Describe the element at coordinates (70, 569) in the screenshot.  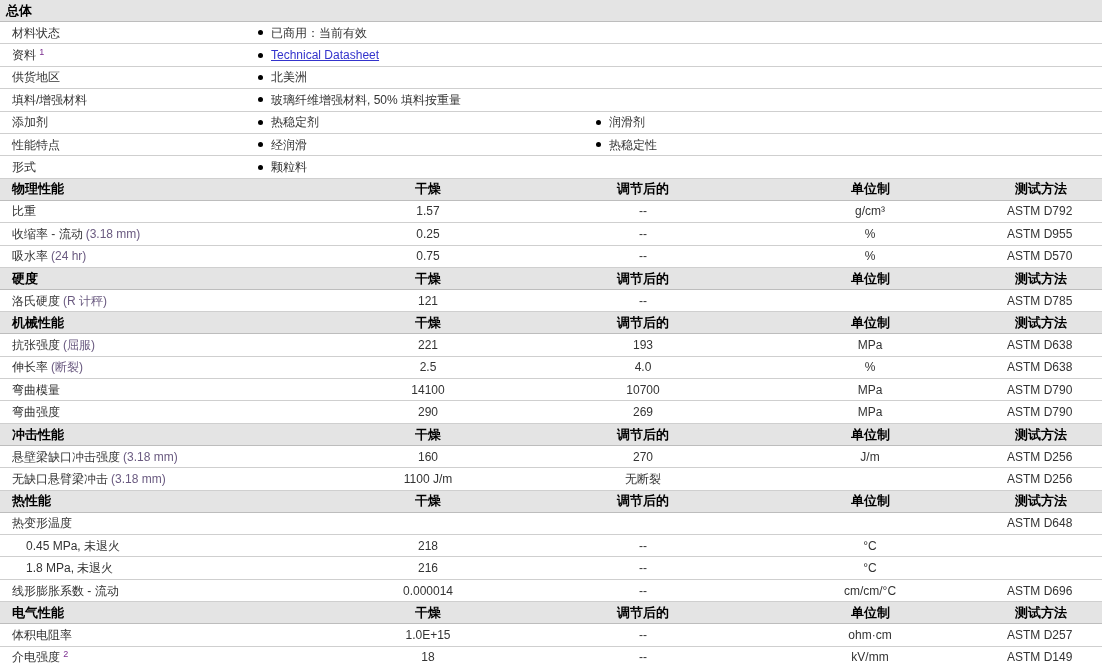
I see `property-name: 1.8 MPa, 未退火` at that location.